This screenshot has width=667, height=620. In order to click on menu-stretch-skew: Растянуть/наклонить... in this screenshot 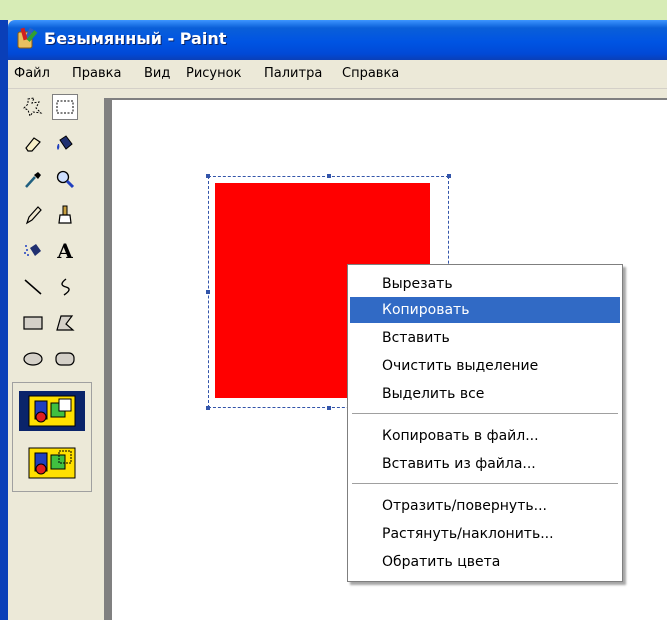, I will do `click(485, 534)`.